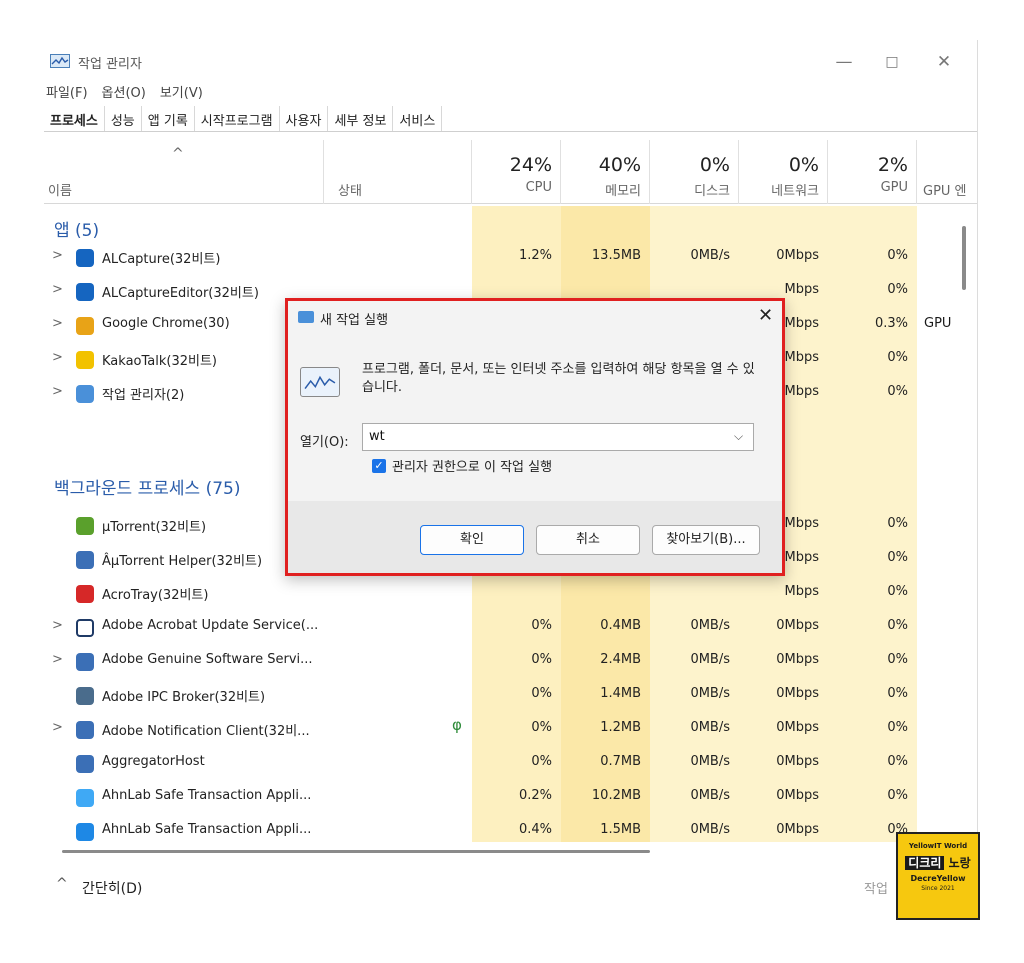 This screenshot has height=963, width=1024. What do you see at coordinates (324, 442) in the screenshot?
I see `open-label: 열기(O):` at bounding box center [324, 442].